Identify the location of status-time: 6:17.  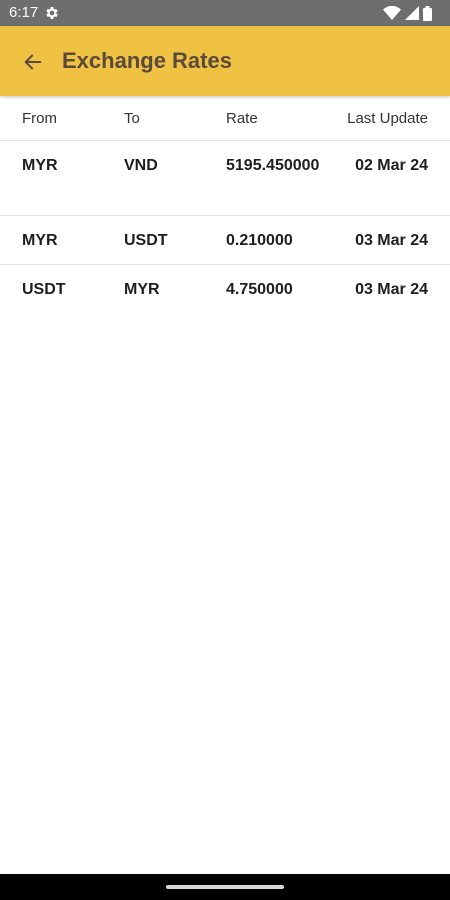
(24, 12).